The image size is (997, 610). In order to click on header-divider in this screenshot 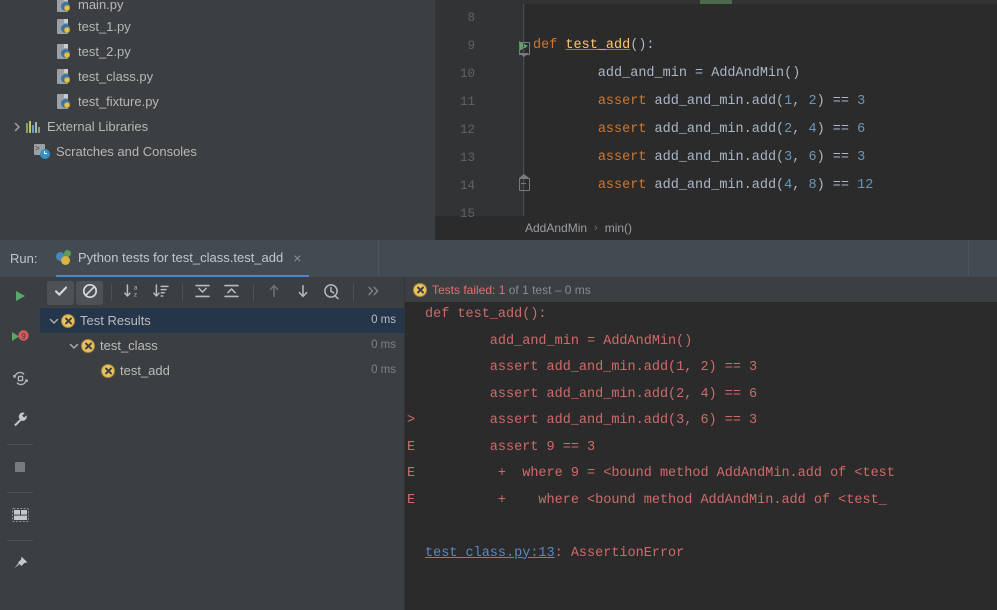, I will do `click(378, 258)`.